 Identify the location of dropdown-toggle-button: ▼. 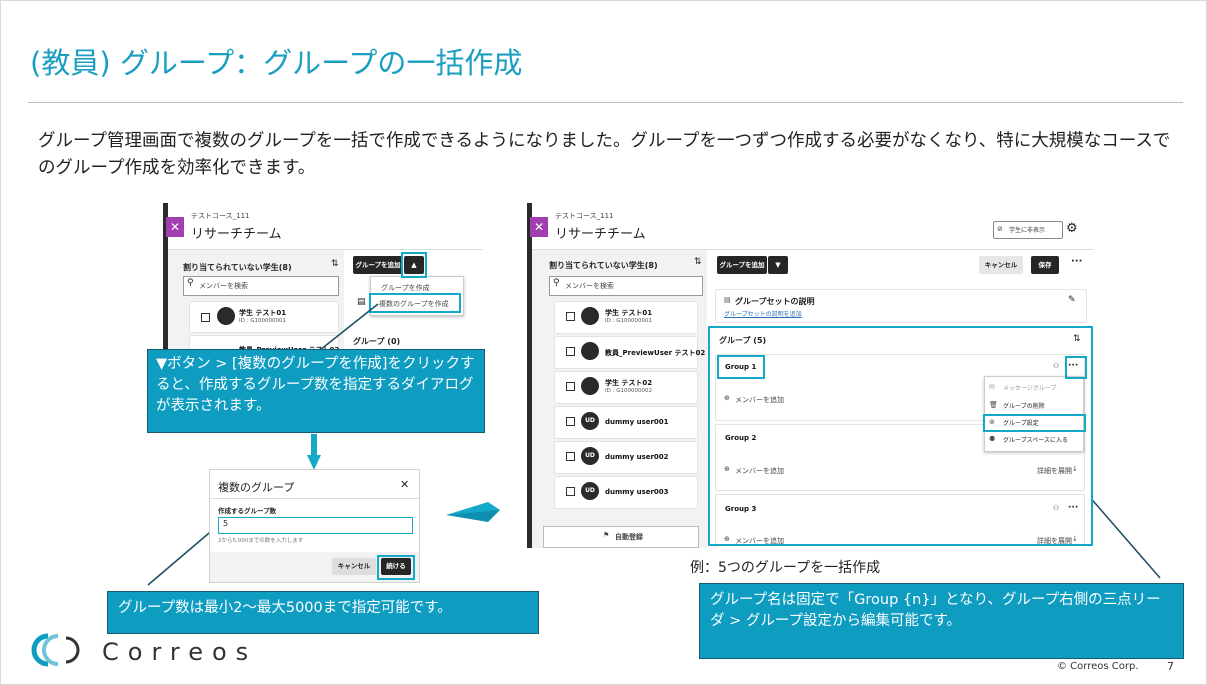
(778, 265).